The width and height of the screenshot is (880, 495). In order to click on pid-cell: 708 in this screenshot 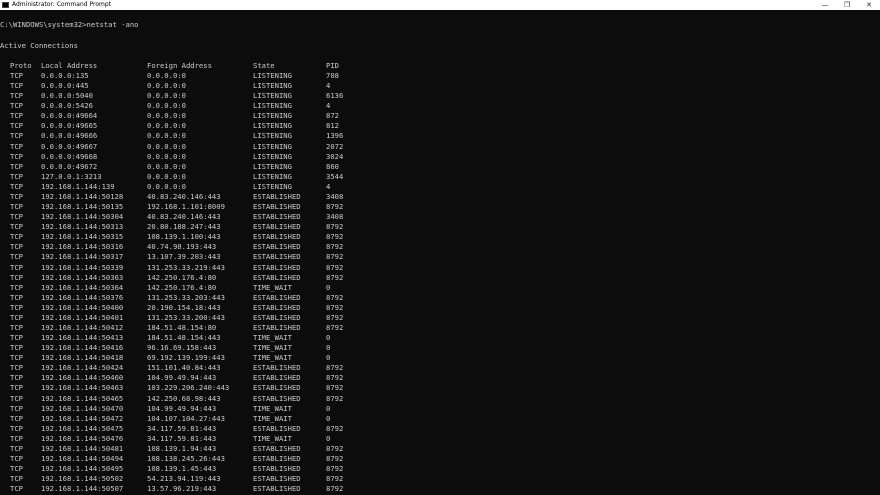, I will do `click(332, 75)`.